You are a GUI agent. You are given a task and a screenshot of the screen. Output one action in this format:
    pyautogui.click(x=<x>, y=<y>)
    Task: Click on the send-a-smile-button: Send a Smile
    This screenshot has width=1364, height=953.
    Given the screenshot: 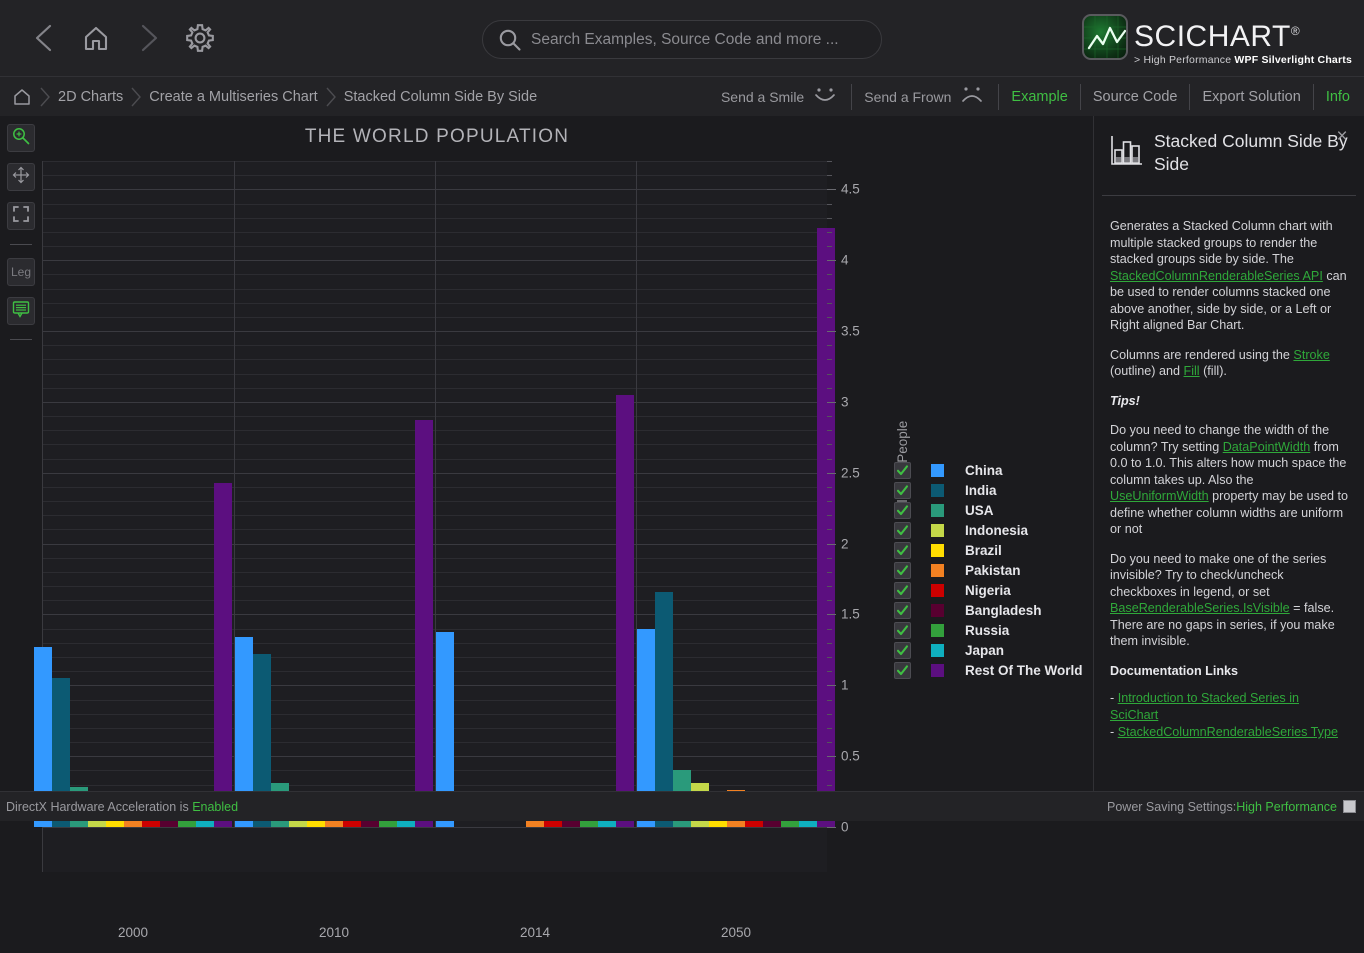 What is the action you would take?
    pyautogui.click(x=781, y=97)
    